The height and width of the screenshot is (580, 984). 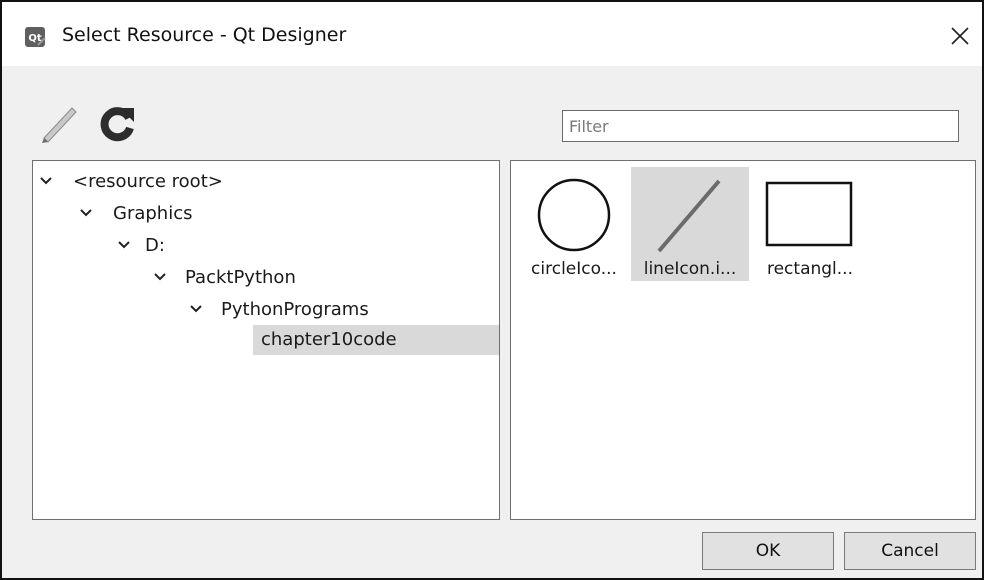 What do you see at coordinates (155, 245) in the screenshot?
I see `tree-item-label: D:` at bounding box center [155, 245].